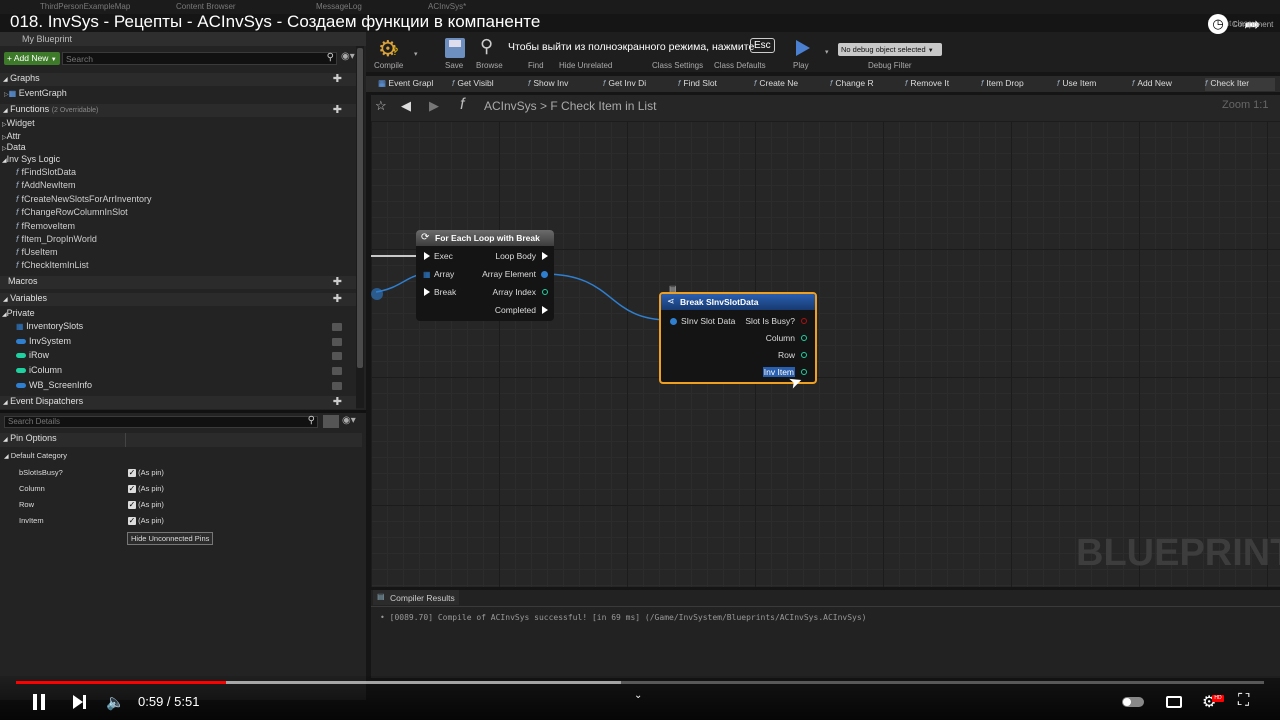 This screenshot has width=1280, height=720. I want to click on event-dispatchers-section: ◢ Event Dispatchers ✚, so click(178, 402).